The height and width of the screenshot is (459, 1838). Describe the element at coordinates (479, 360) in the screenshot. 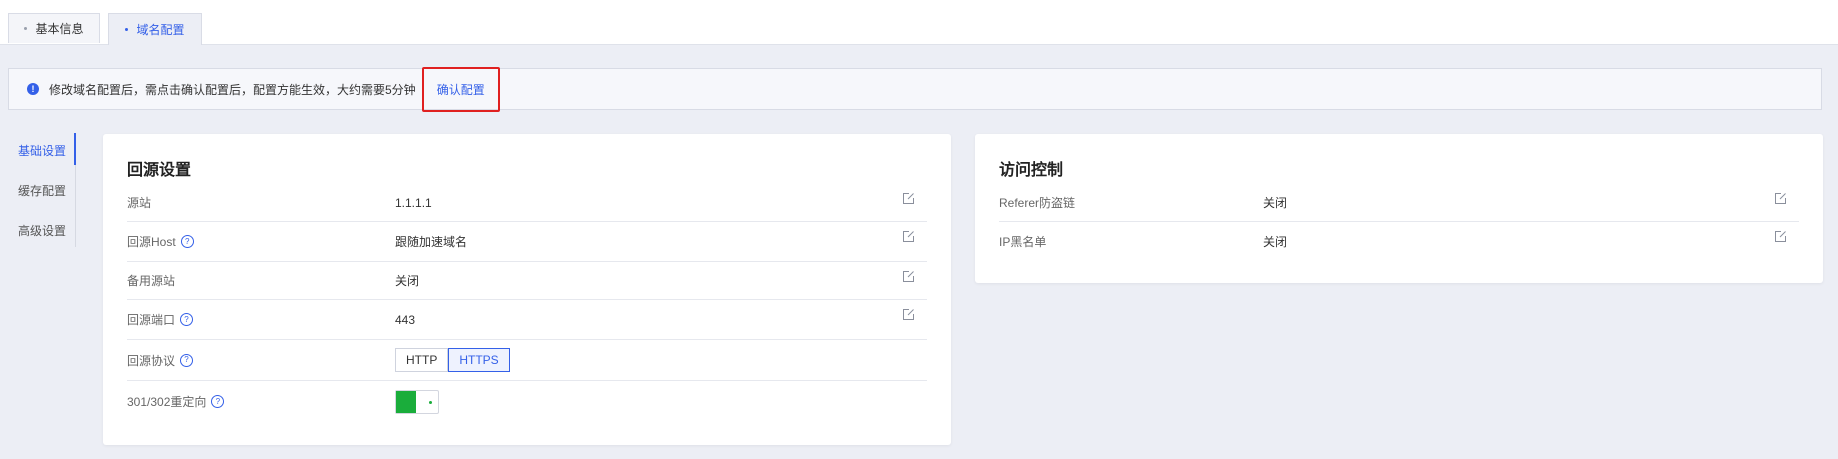

I see `protocol-option-https: HTTPS` at that location.